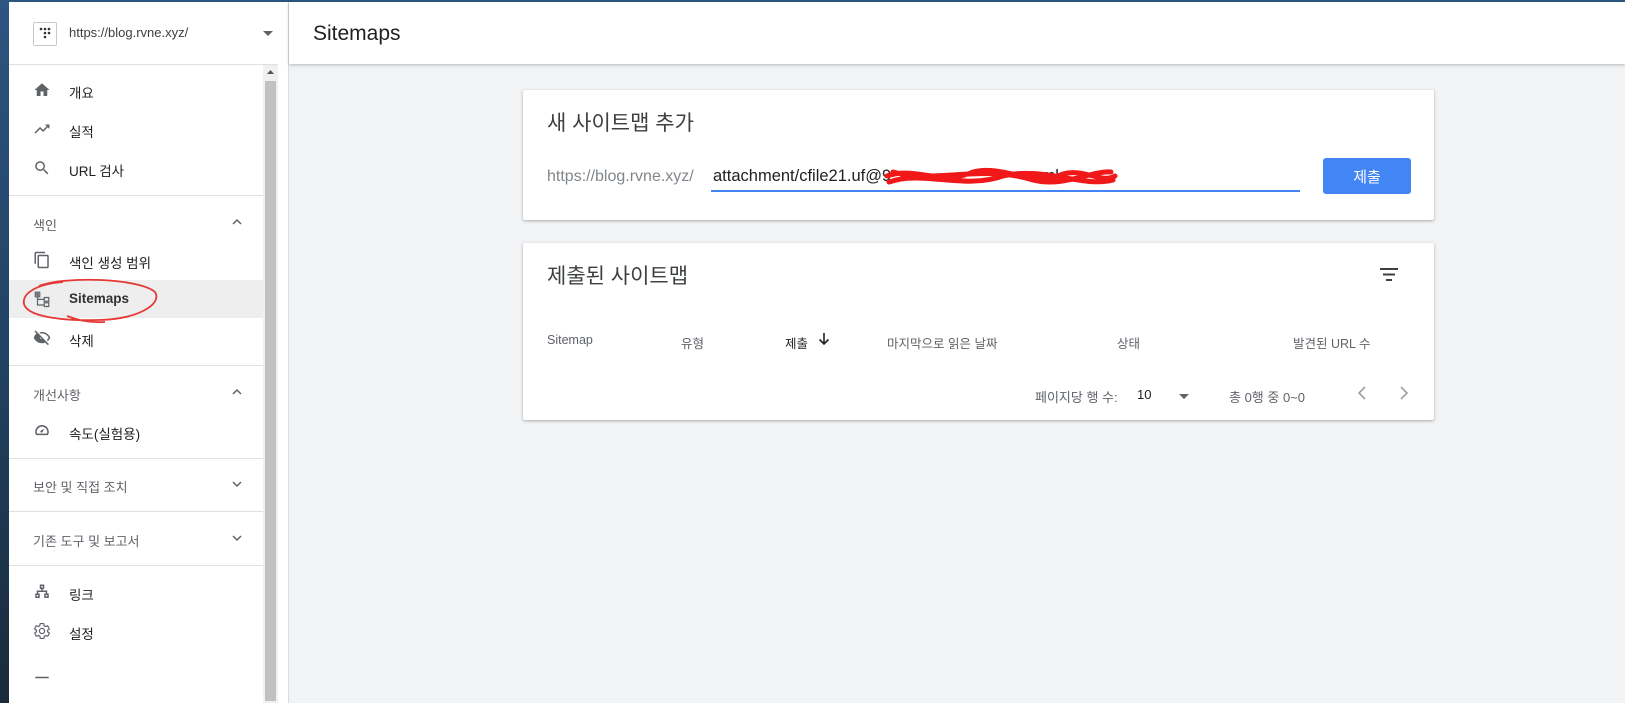 The height and width of the screenshot is (703, 1625). I want to click on sidebar-item-label: 삭제, so click(81, 341).